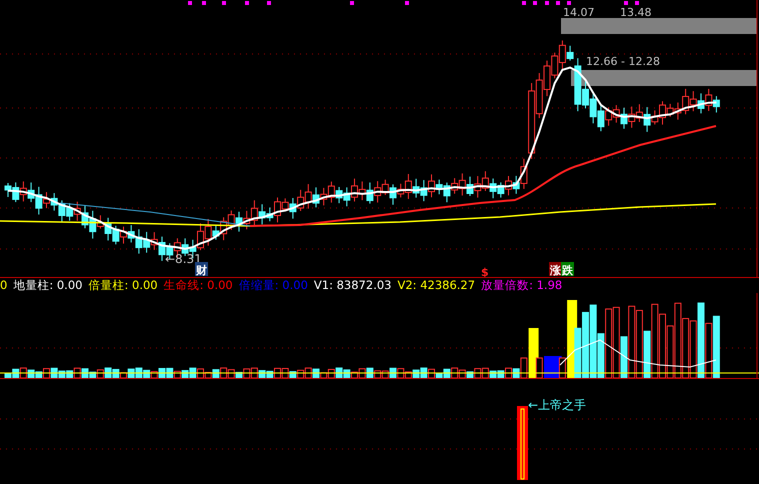  What do you see at coordinates (636, 12) in the screenshot?
I see `high-price-label: 13.48` at bounding box center [636, 12].